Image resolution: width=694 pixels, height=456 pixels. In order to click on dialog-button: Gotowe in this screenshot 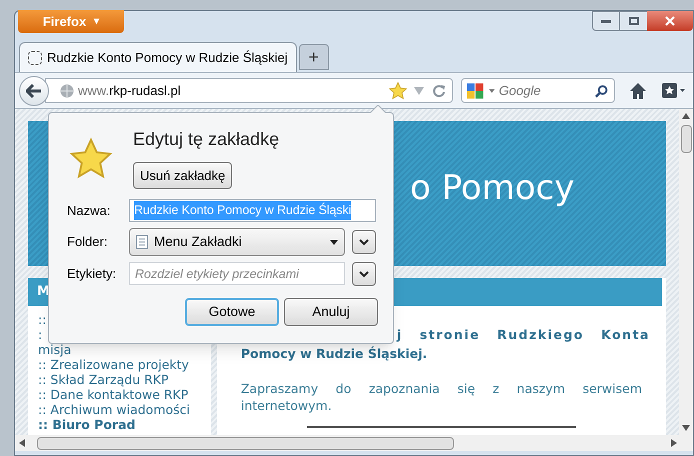, I will do `click(232, 312)`.